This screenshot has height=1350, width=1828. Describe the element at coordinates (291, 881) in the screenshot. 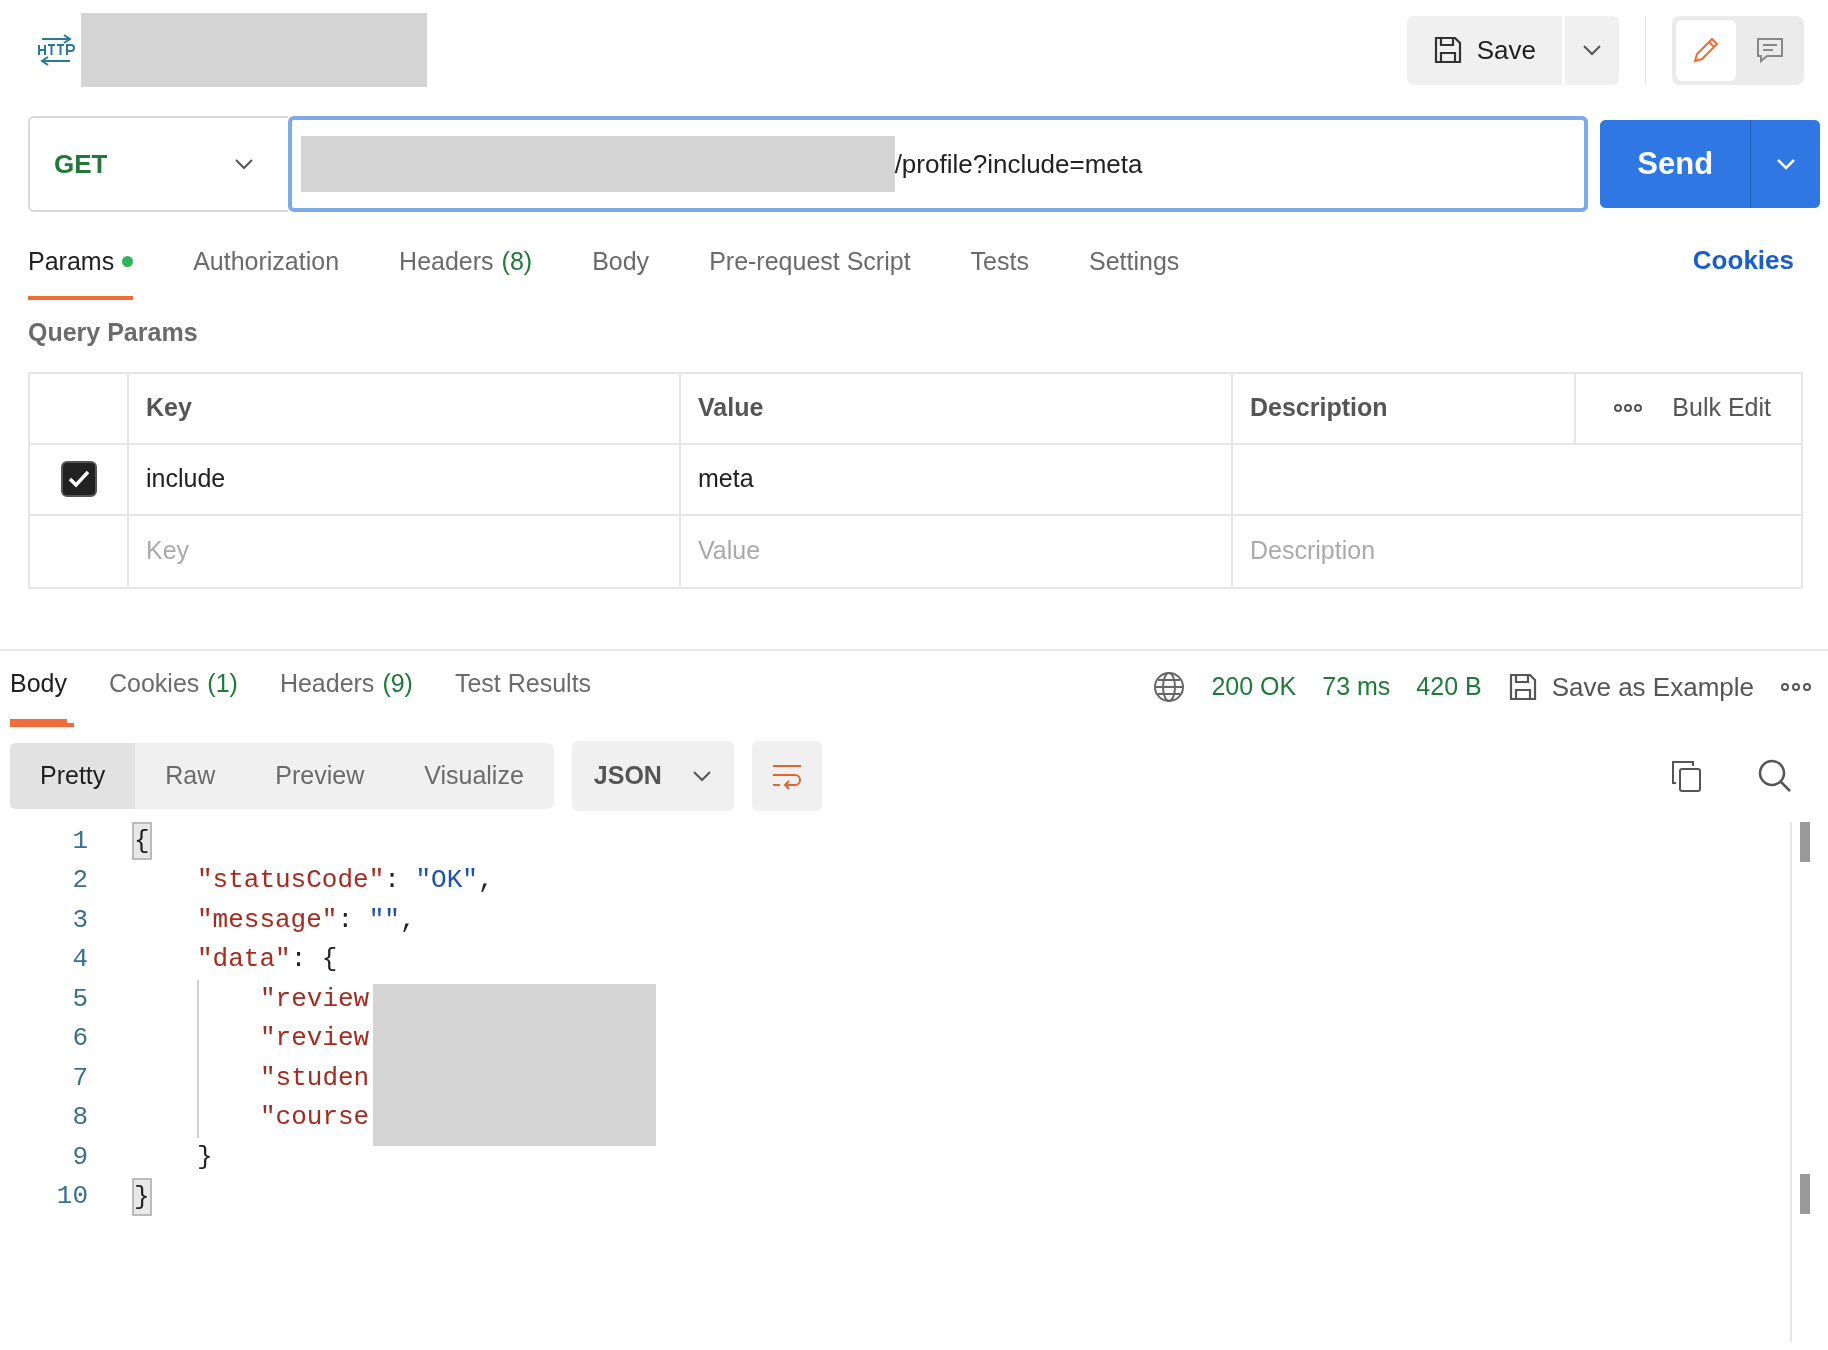

I see `json-key: "statusCode"` at that location.